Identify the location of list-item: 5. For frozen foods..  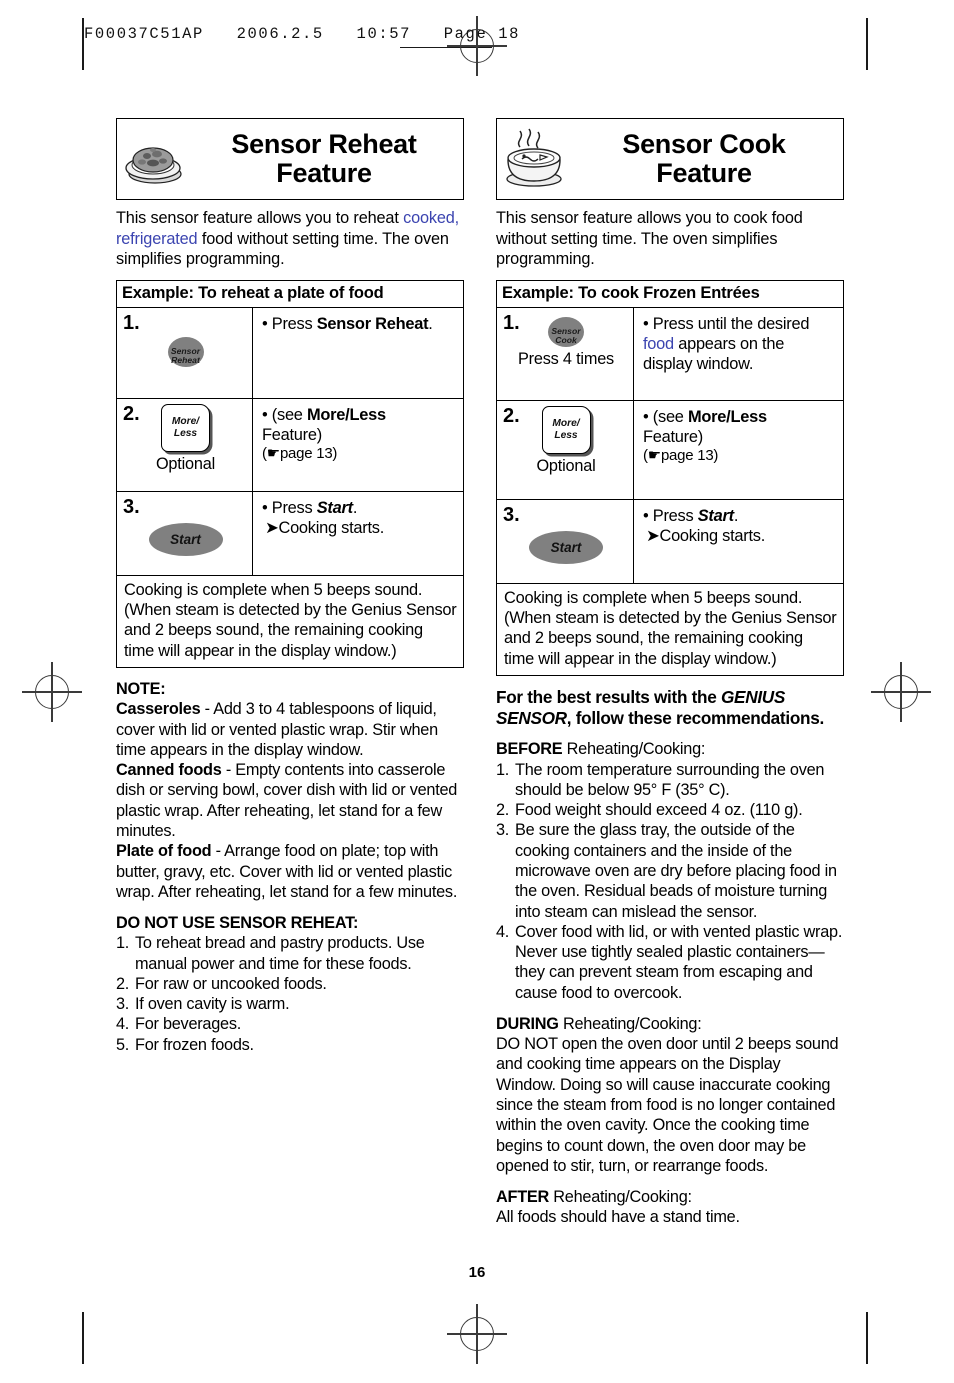
(185, 1044).